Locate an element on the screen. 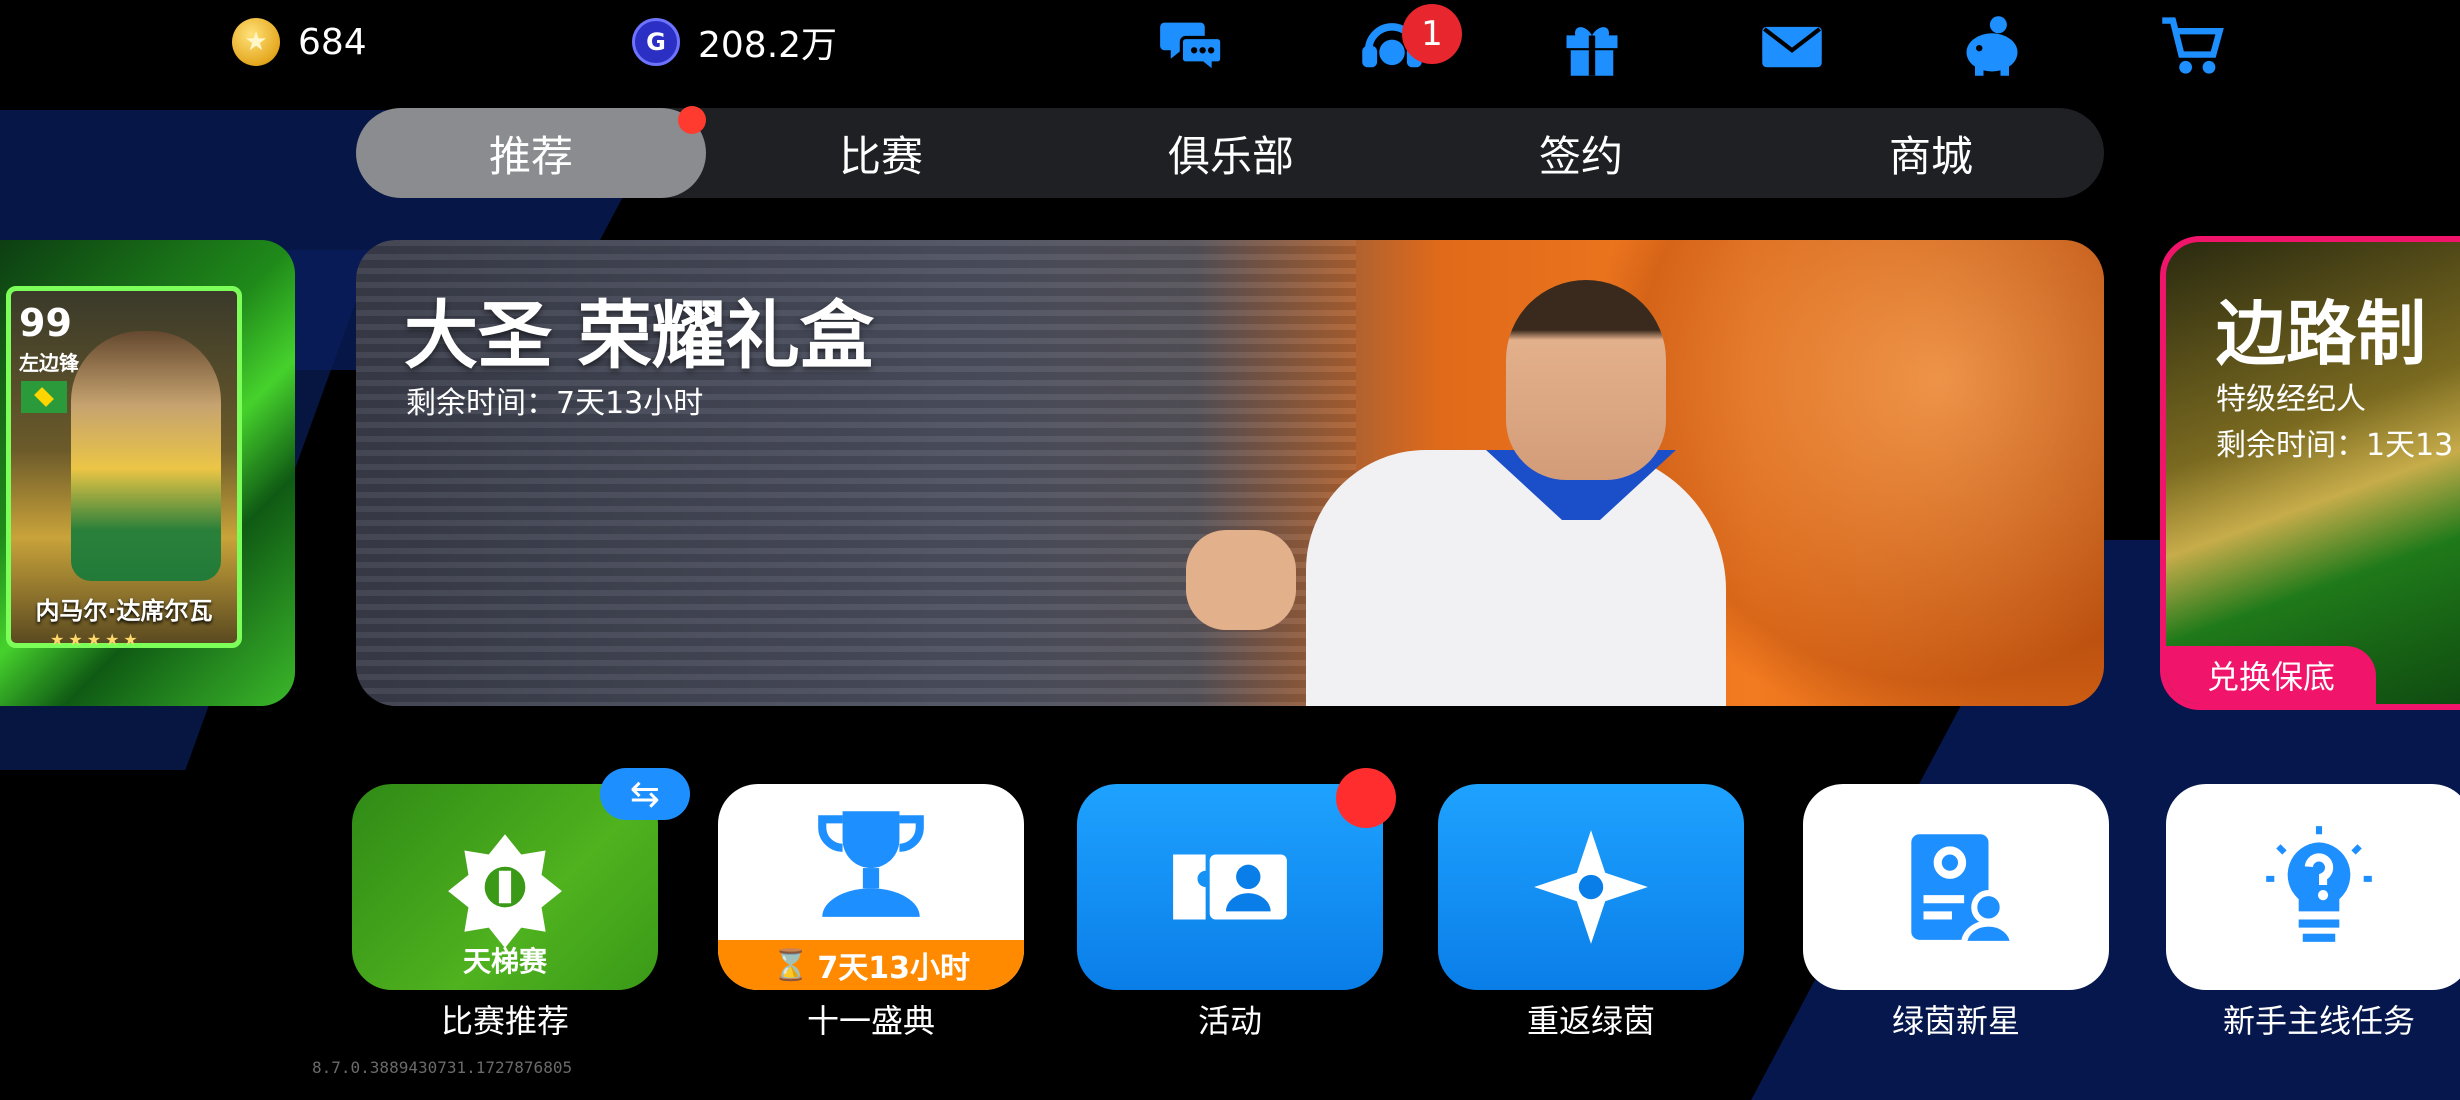  carousel-card-right: 边路制 特级经纪人 剩余时间：1天13 兑换保底 is located at coordinates (2310, 473).